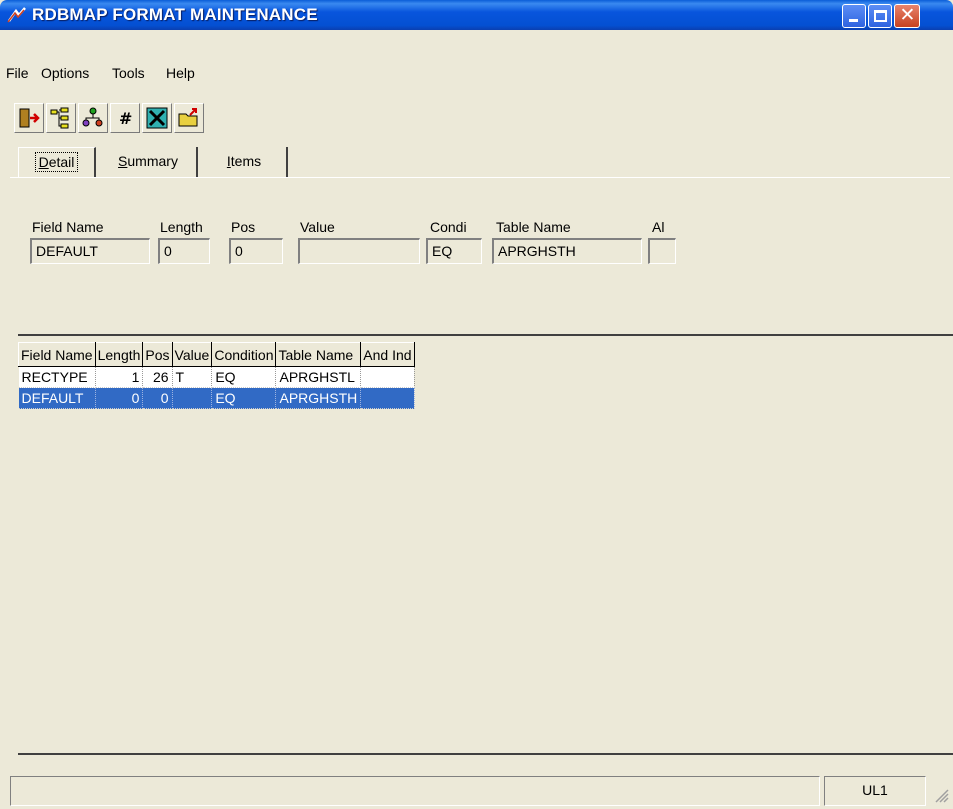 This screenshot has width=953, height=809. What do you see at coordinates (175, 14) in the screenshot?
I see `window-title: RDBMAP FORMAT MAINTENANCE` at bounding box center [175, 14].